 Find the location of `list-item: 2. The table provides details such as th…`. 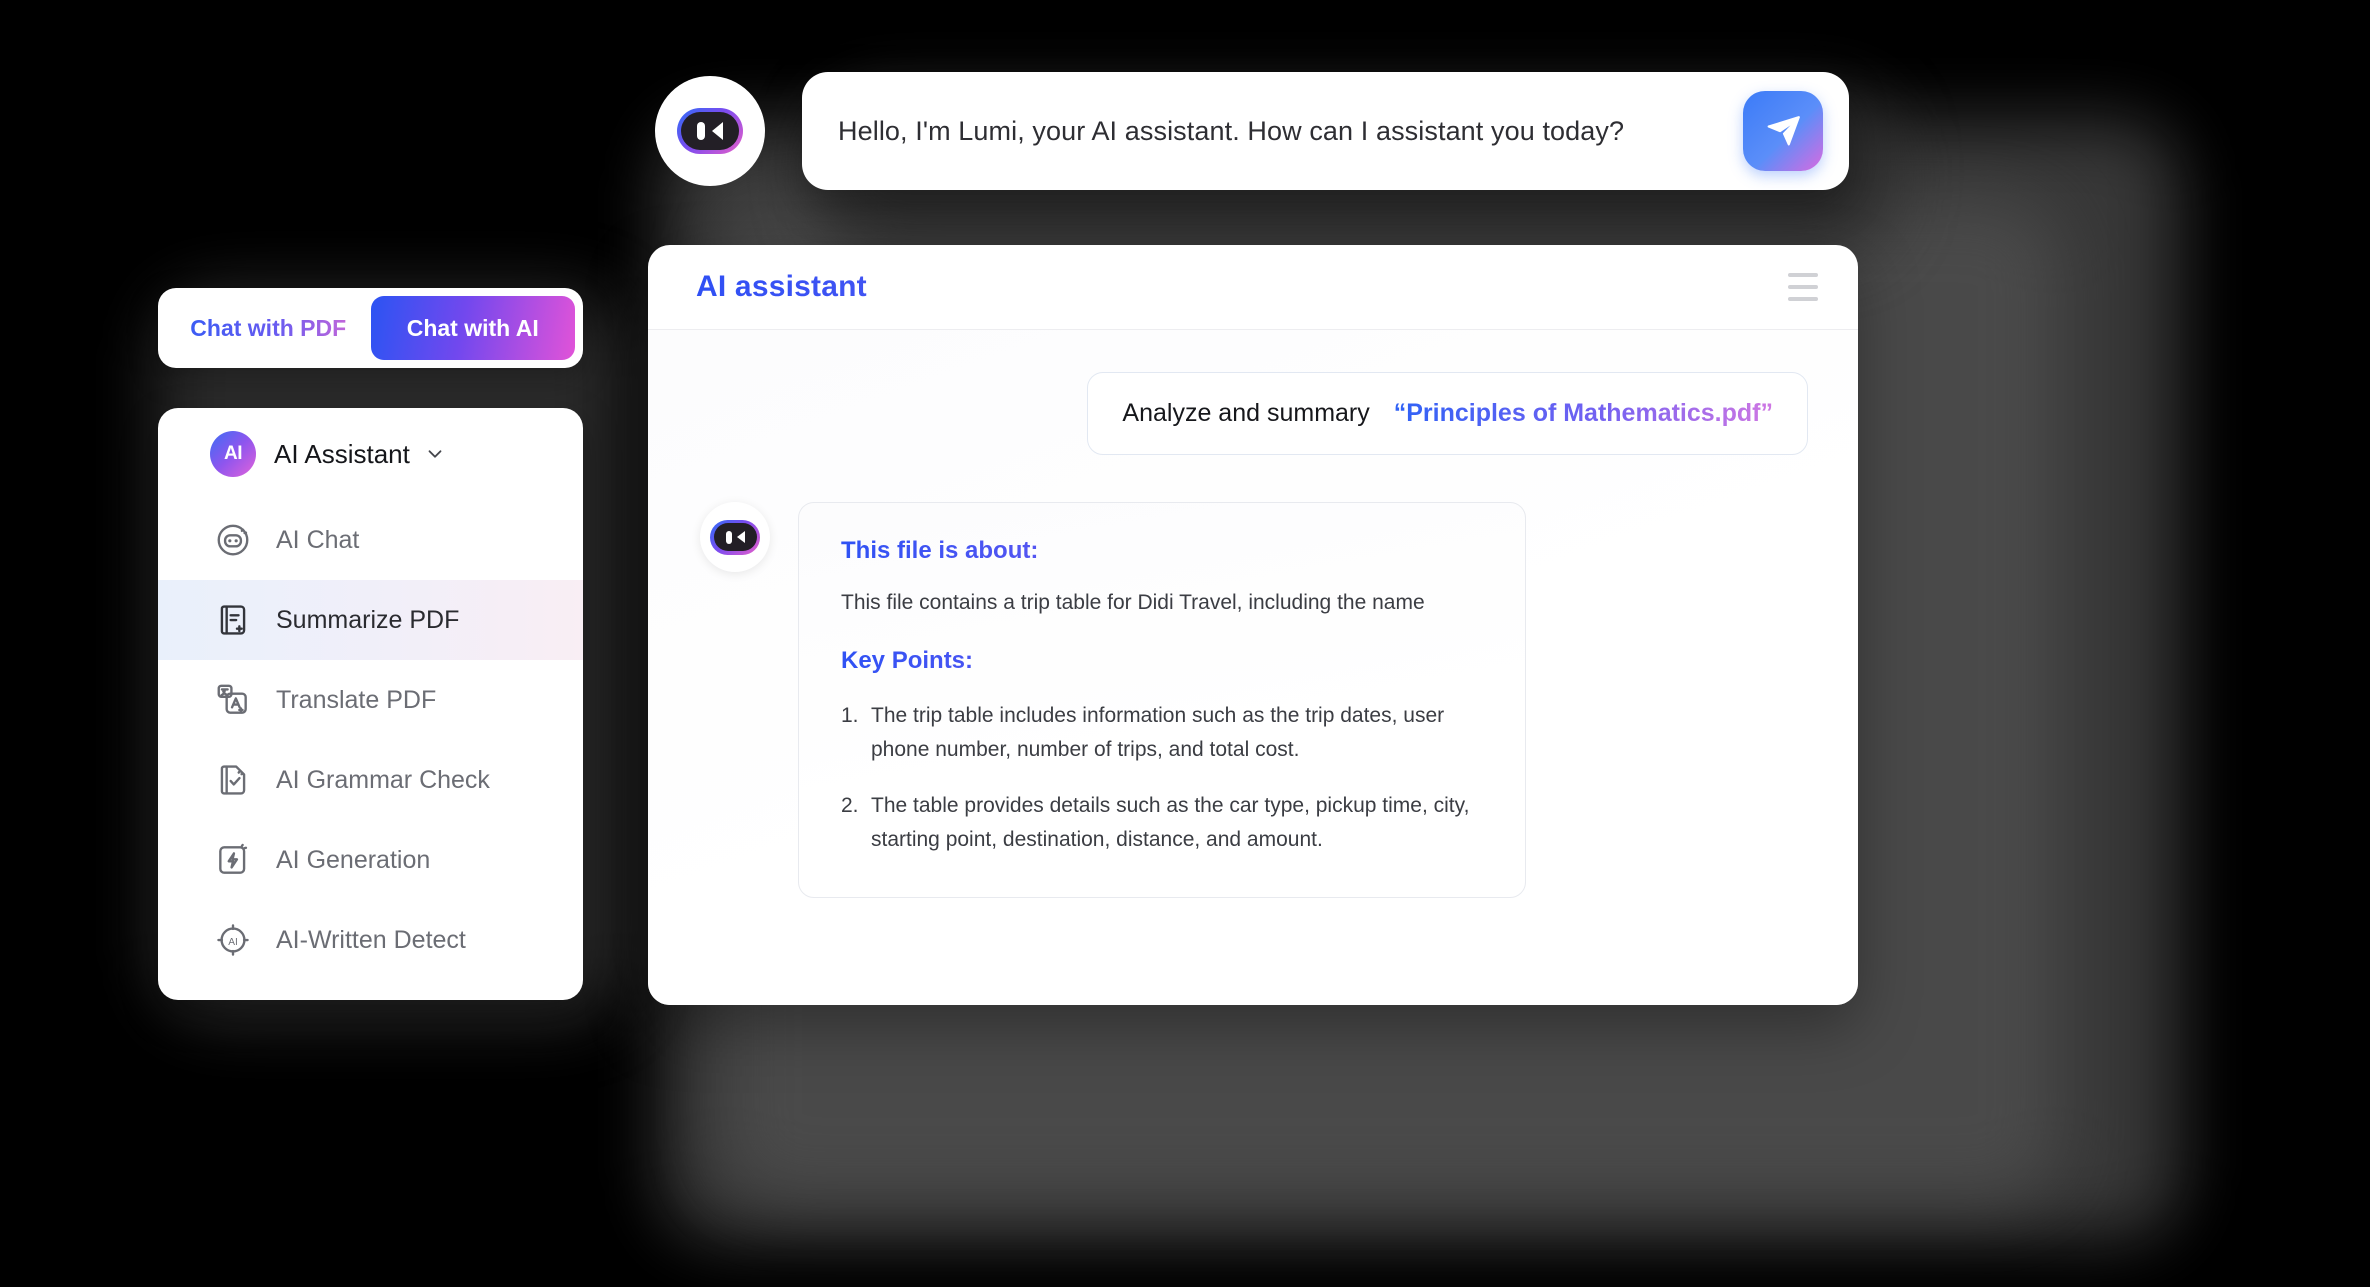

list-item: 2. The table provides details such as th… is located at coordinates (1163, 823).